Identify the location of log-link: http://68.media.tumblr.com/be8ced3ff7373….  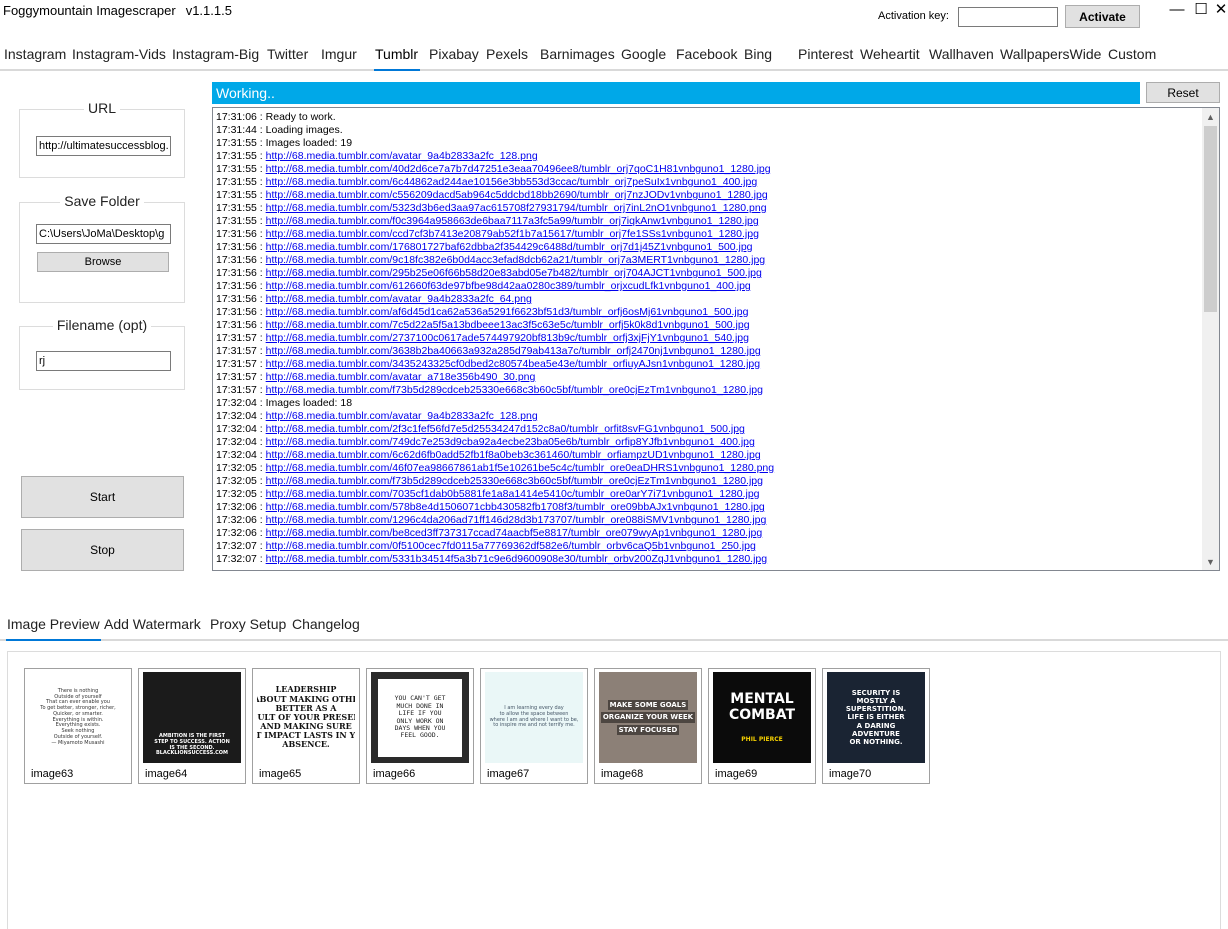
(514, 533).